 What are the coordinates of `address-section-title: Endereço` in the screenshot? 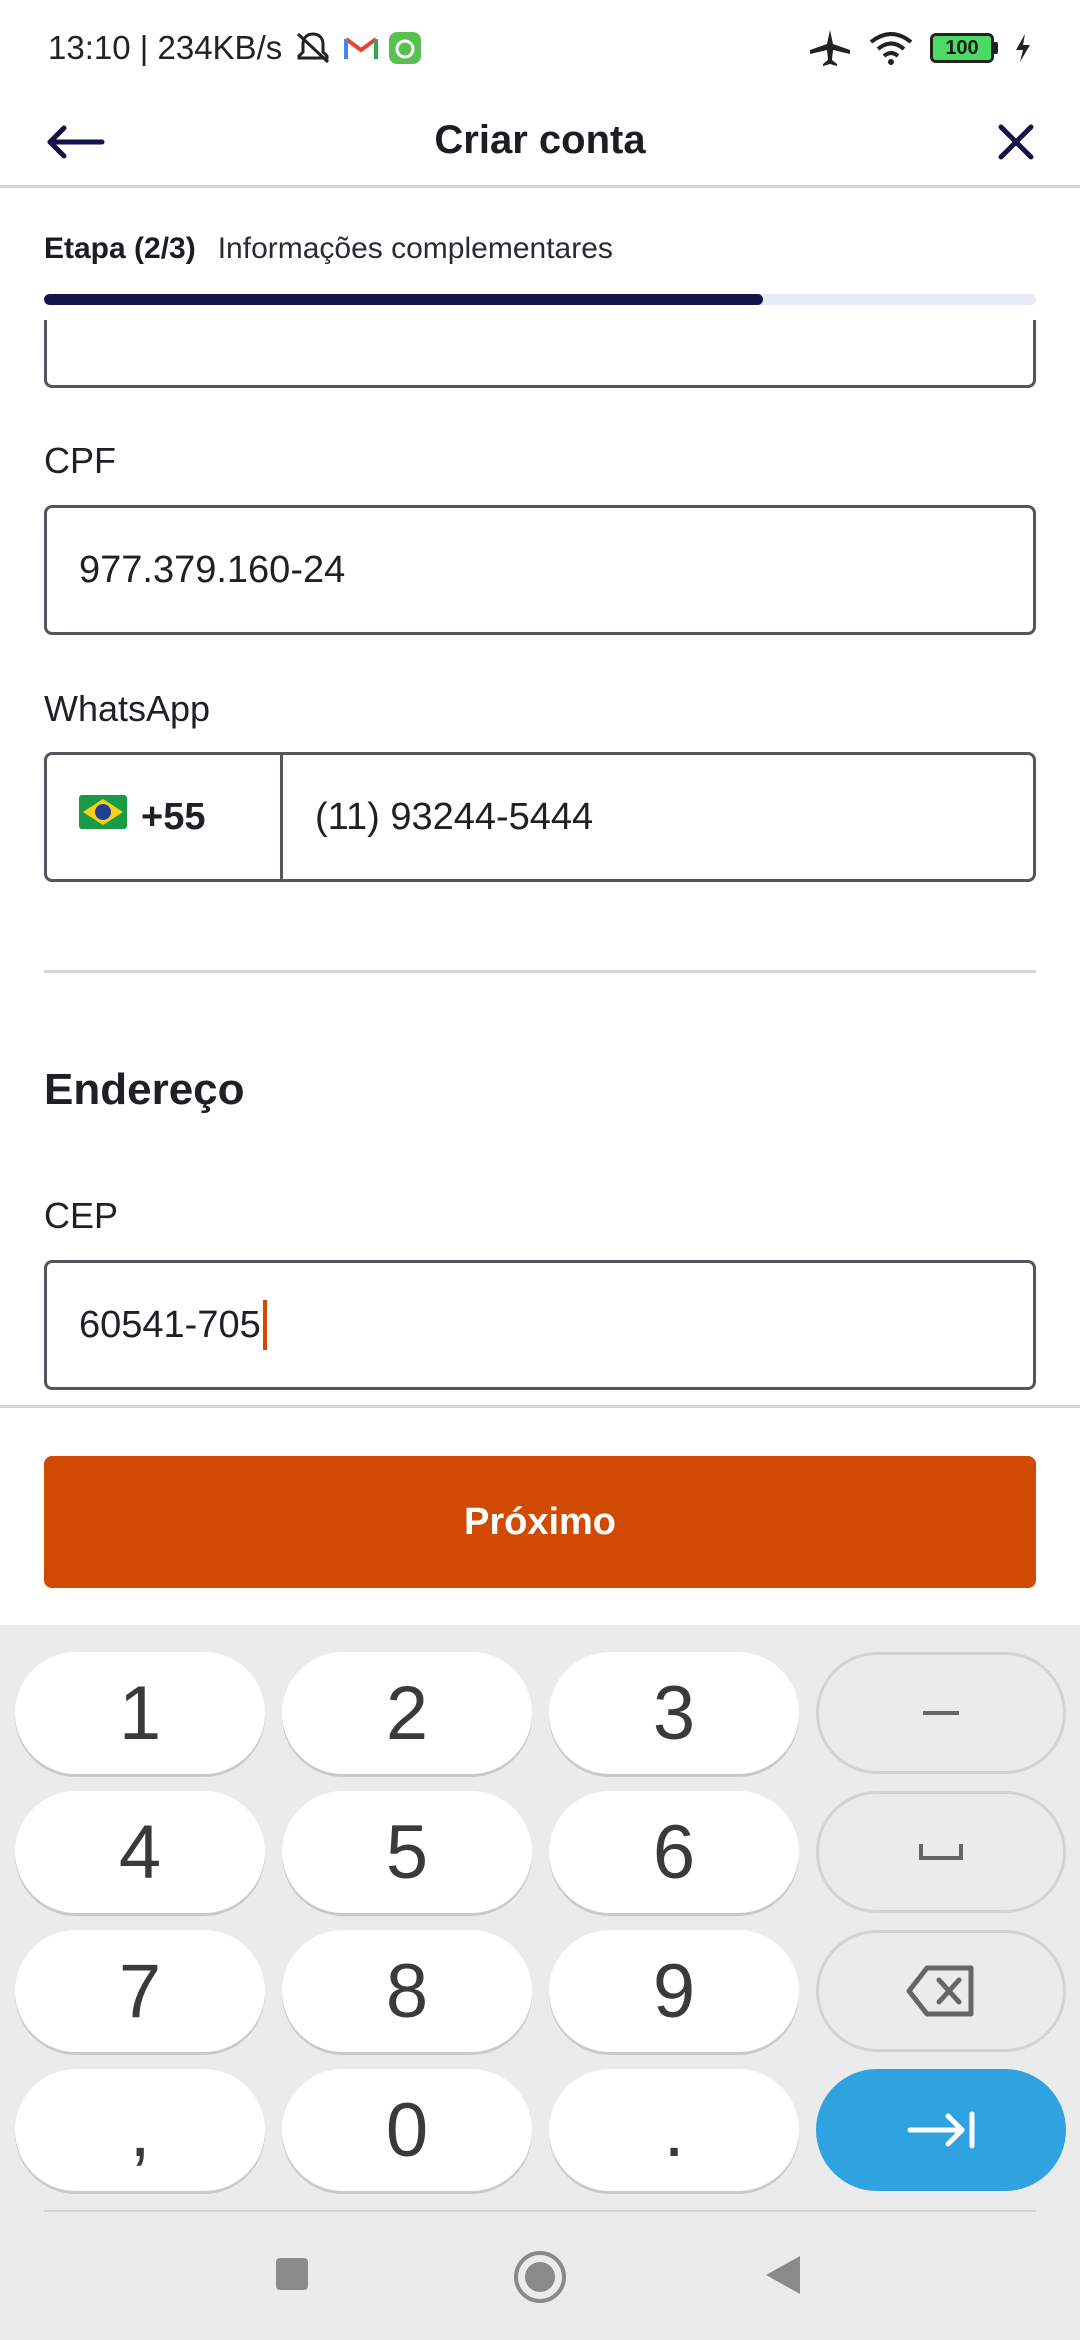 It's located at (144, 1089).